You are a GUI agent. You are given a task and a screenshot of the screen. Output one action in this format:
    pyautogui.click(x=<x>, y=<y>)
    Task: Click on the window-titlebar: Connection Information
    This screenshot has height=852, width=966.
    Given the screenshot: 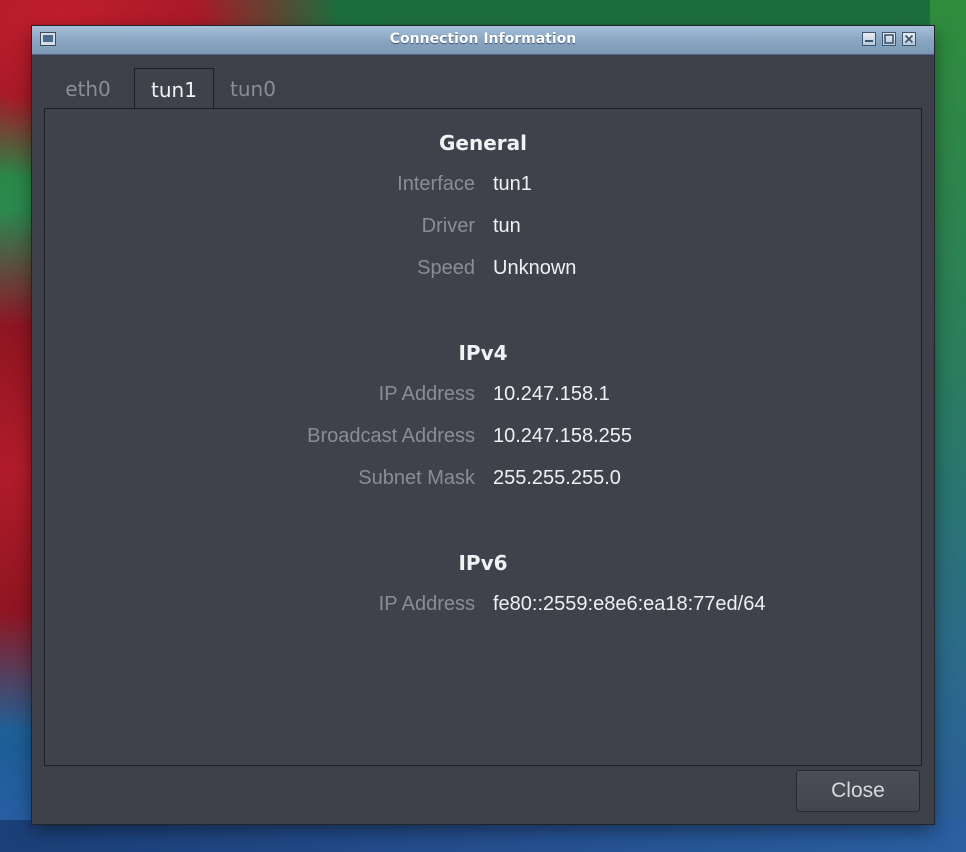 What is the action you would take?
    pyautogui.click(x=483, y=40)
    